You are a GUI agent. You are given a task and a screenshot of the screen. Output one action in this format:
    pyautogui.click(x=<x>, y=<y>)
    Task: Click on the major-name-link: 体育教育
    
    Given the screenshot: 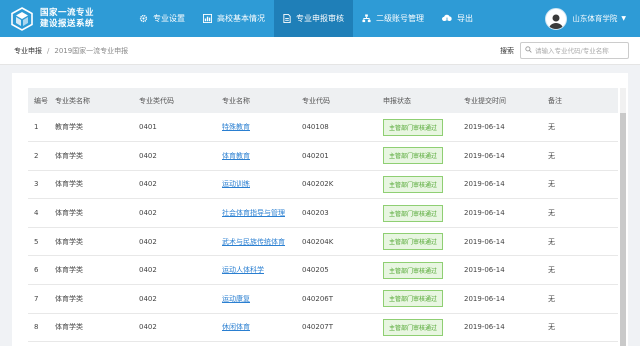 What is the action you would take?
    pyautogui.click(x=236, y=156)
    